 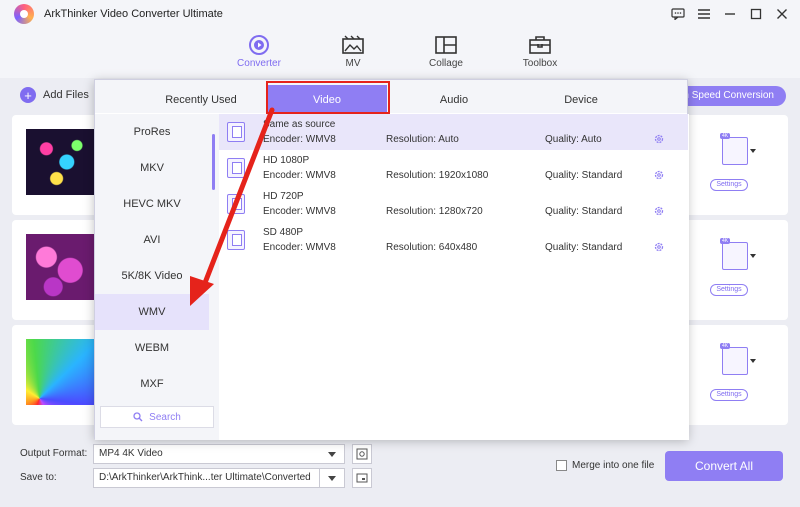 I want to click on preset-resolution: Resolution: Auto, so click(x=422, y=139).